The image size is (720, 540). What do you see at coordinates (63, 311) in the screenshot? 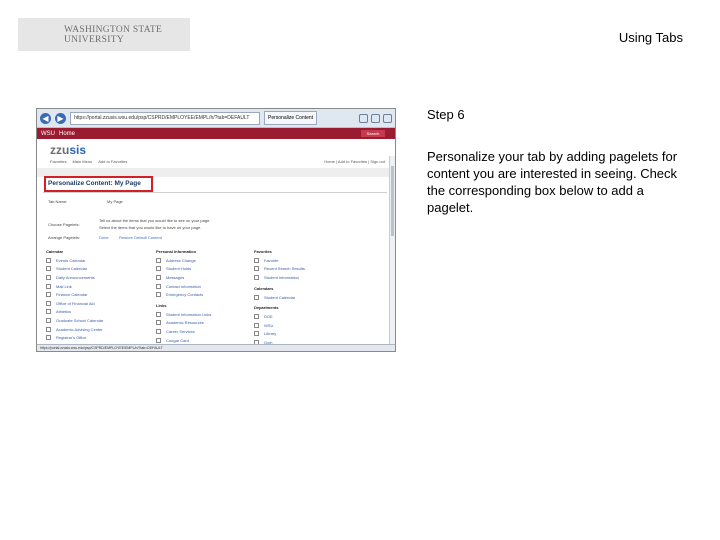
I see `pagelet-label: Athletics` at bounding box center [63, 311].